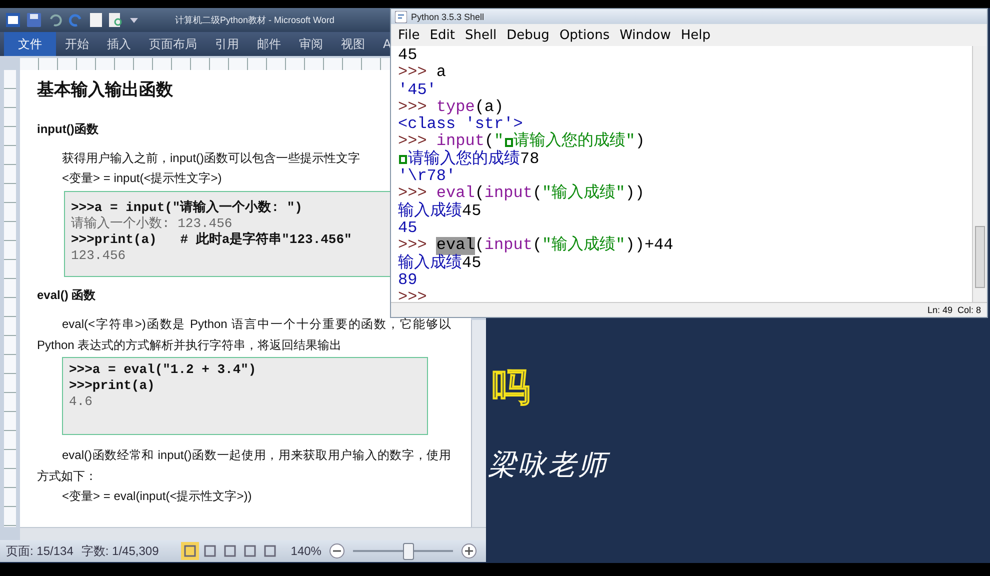 This screenshot has height=576, width=990. Describe the element at coordinates (401, 16) in the screenshot. I see `python-app-icon` at that location.